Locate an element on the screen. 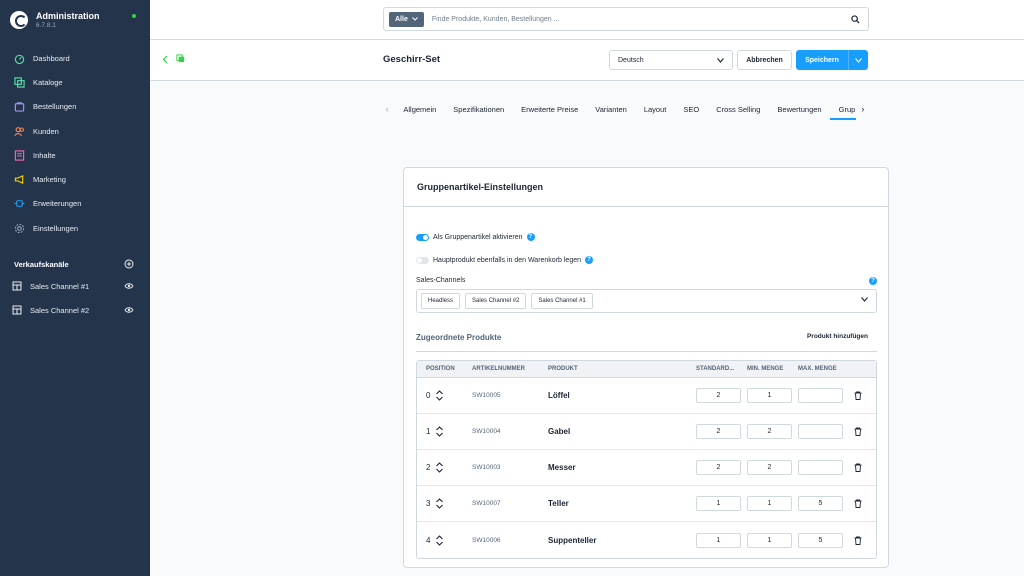 This screenshot has width=1024, height=576. position-value: 2 is located at coordinates (428, 467).